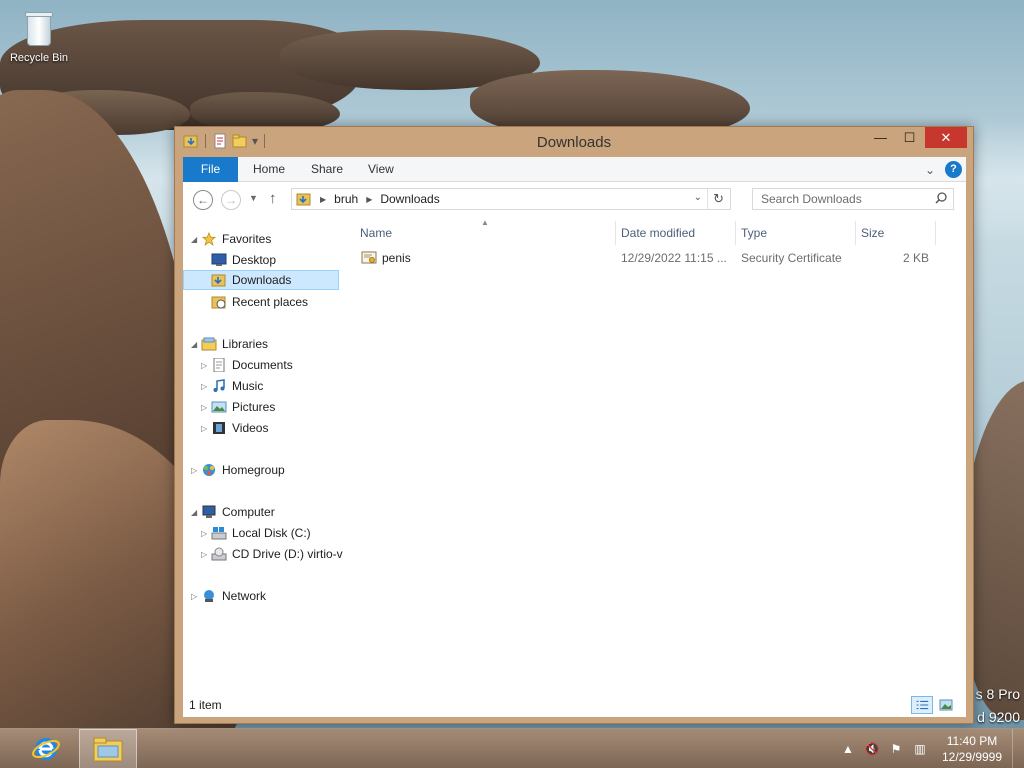  What do you see at coordinates (512, 748) in the screenshot?
I see `taskbar: ▲ 🔇 ⚑ ▥ 11:40 PM 12/29/9999` at bounding box center [512, 748].